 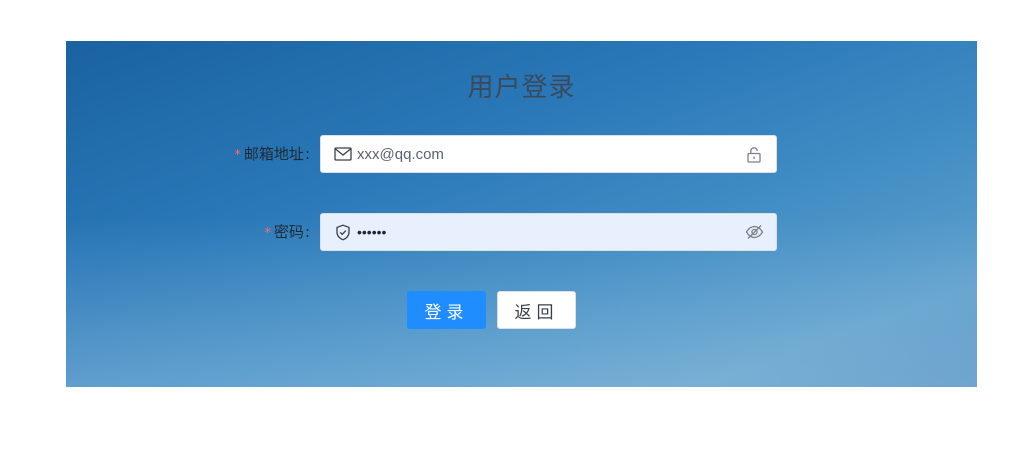 I want to click on password-label: * 密码:, so click(x=287, y=232).